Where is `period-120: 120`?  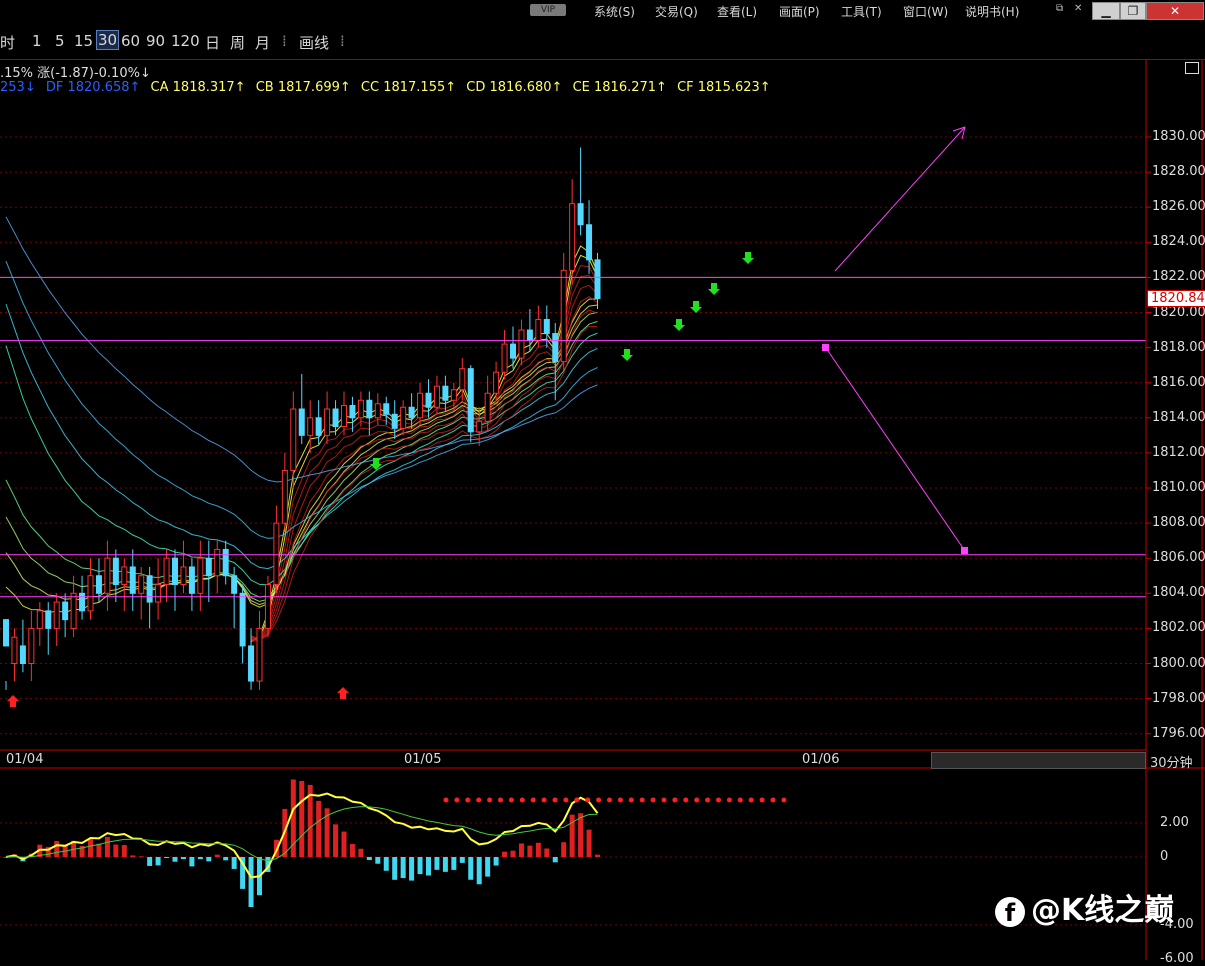 period-120: 120 is located at coordinates (185, 41).